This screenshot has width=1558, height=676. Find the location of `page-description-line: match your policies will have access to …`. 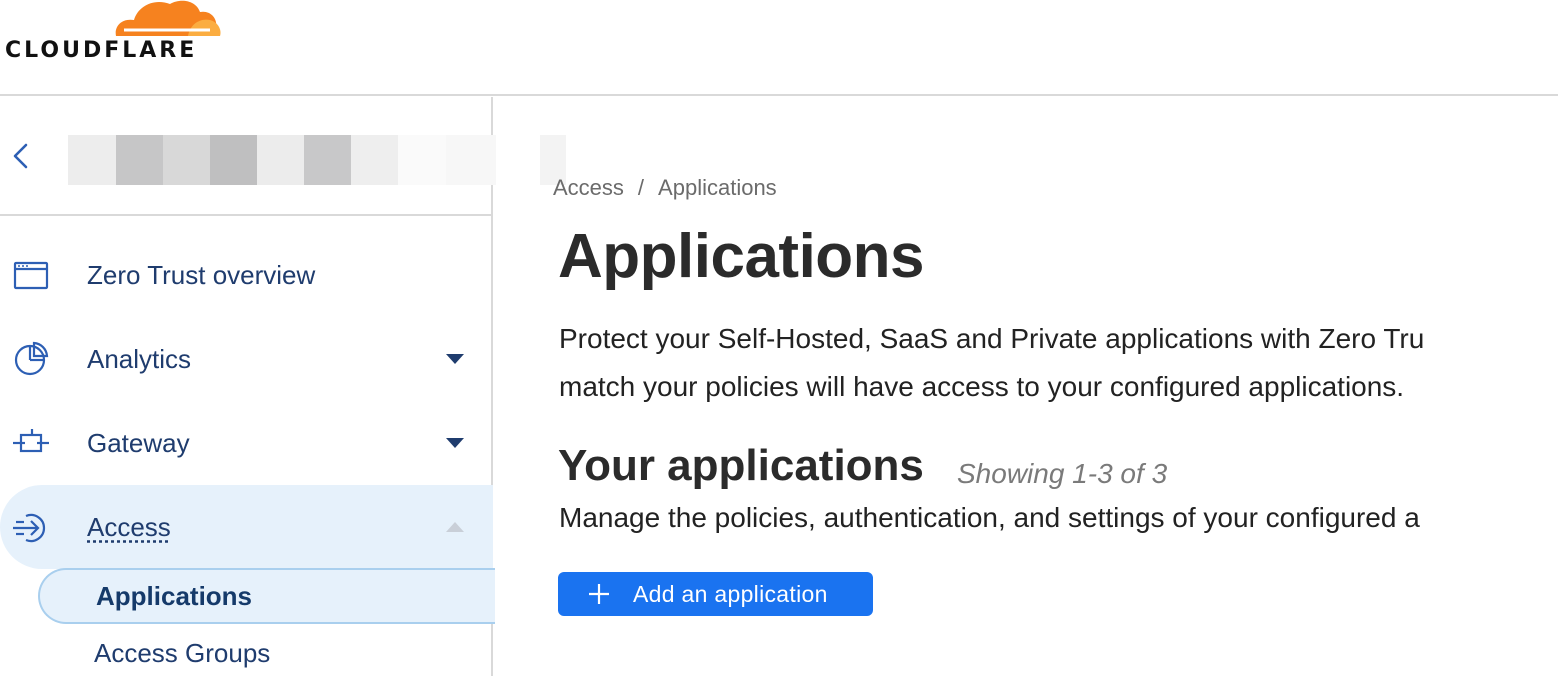

page-description-line: match your policies will have access to … is located at coordinates (982, 386).